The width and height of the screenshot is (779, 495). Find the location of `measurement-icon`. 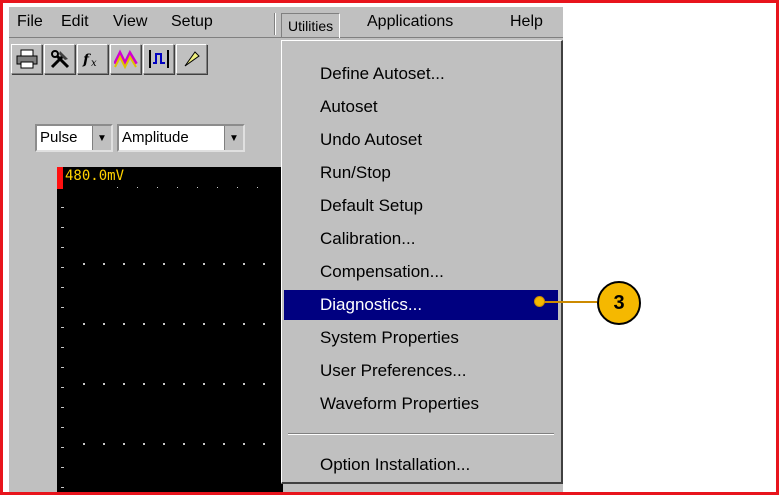

measurement-icon is located at coordinates (158, 59).